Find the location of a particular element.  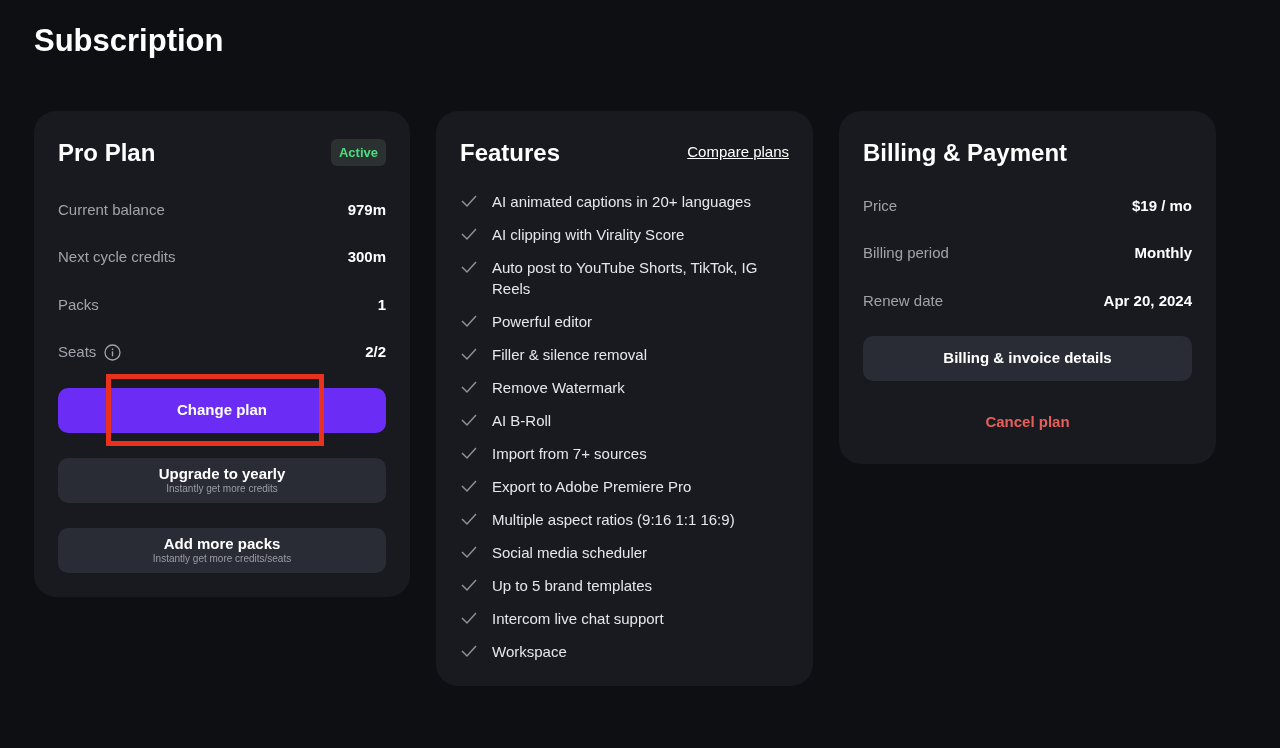

row-label: Seats is located at coordinates (77, 352).